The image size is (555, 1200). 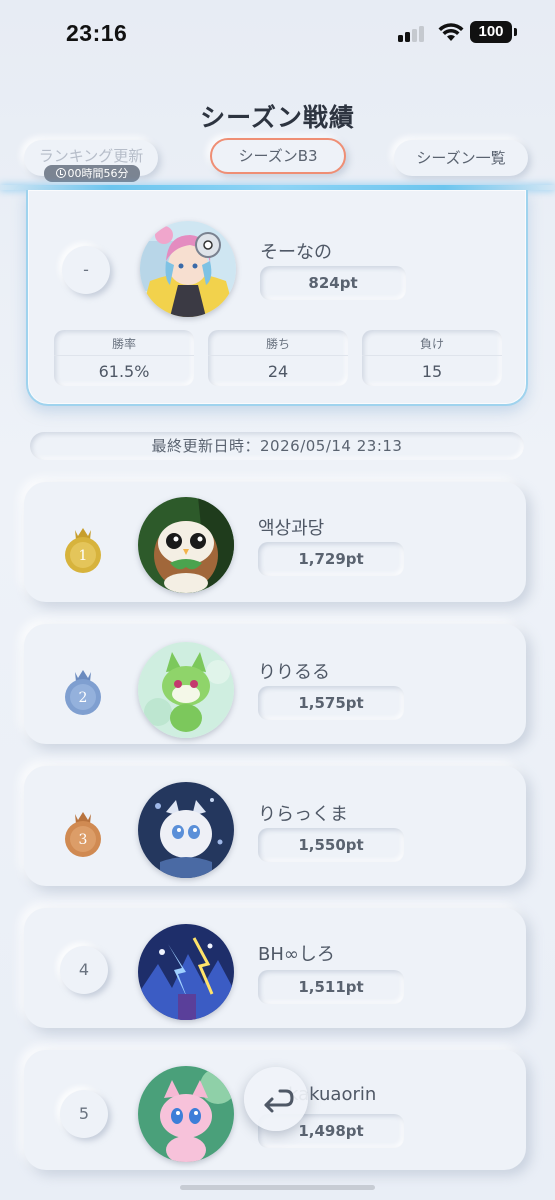 What do you see at coordinates (83, 840) in the screenshot?
I see `medal-rank-text: 3` at bounding box center [83, 840].